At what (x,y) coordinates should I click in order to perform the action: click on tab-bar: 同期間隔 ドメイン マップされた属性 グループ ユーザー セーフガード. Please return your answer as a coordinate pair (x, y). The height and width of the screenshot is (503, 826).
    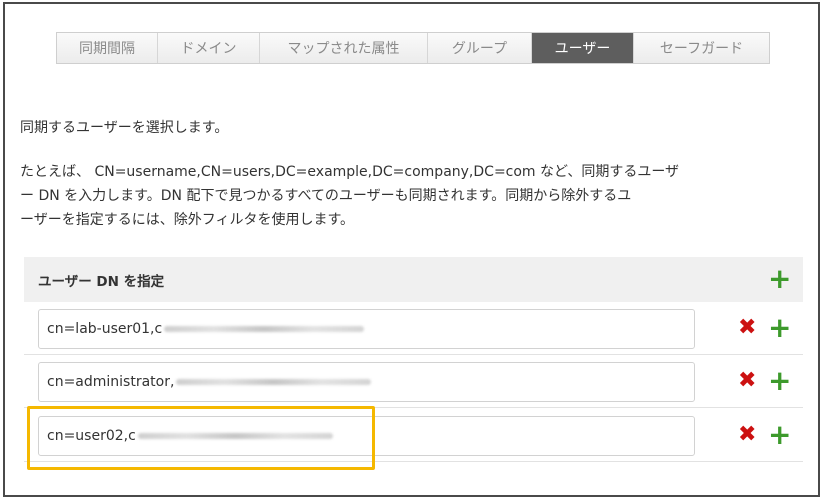
    Looking at the image, I should click on (413, 48).